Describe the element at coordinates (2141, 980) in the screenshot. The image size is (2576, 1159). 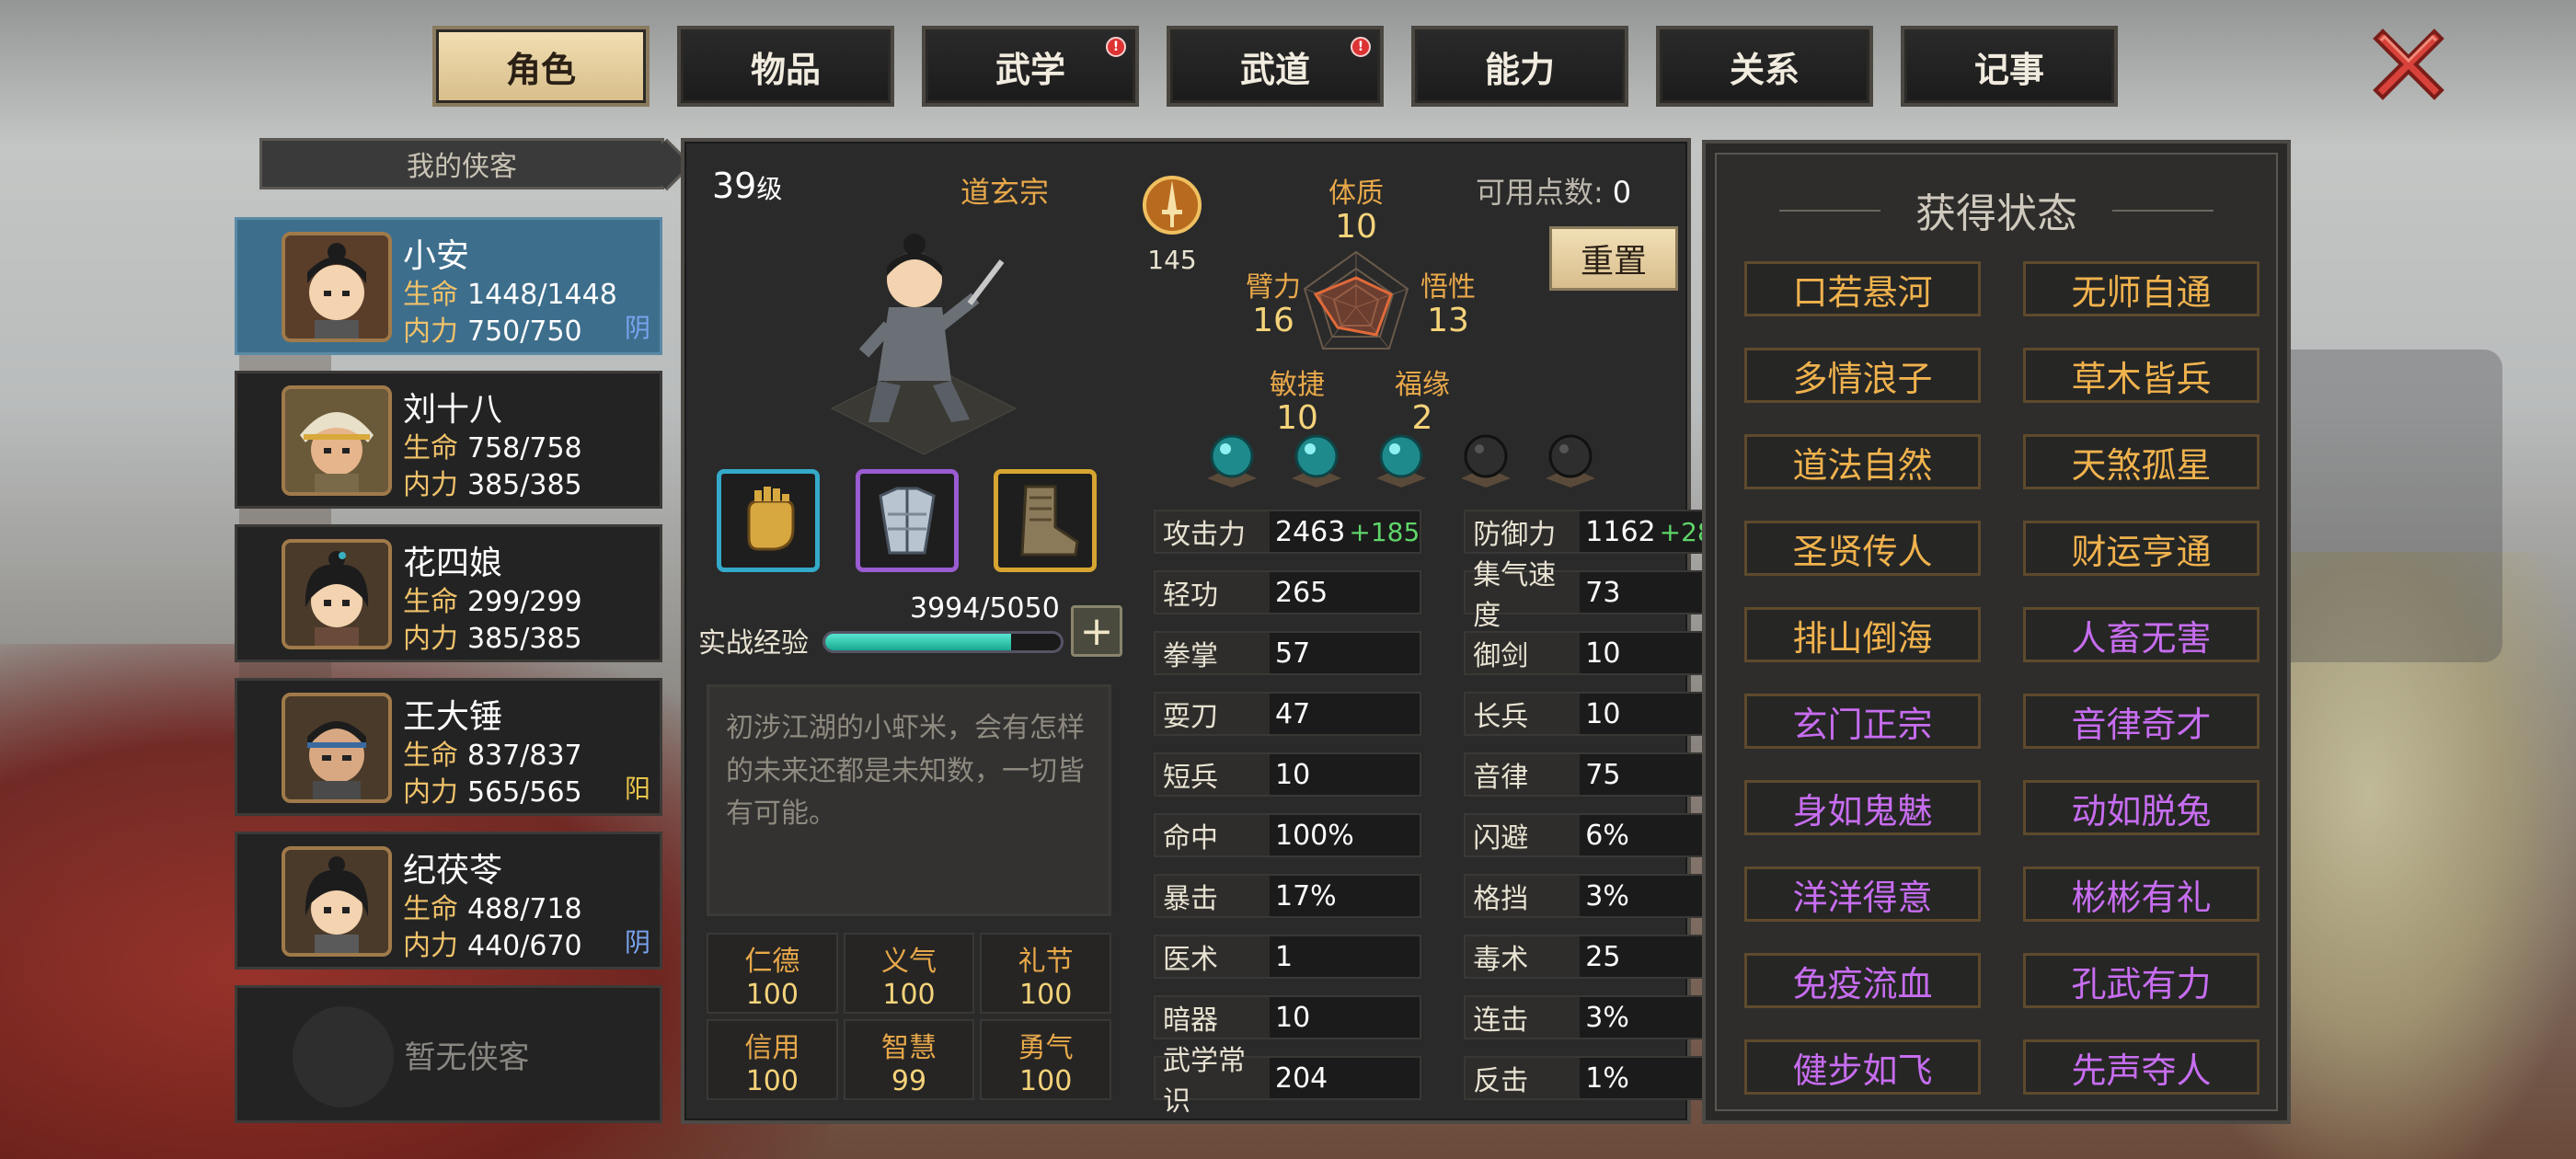
I see `status-item: 孔武有力` at that location.